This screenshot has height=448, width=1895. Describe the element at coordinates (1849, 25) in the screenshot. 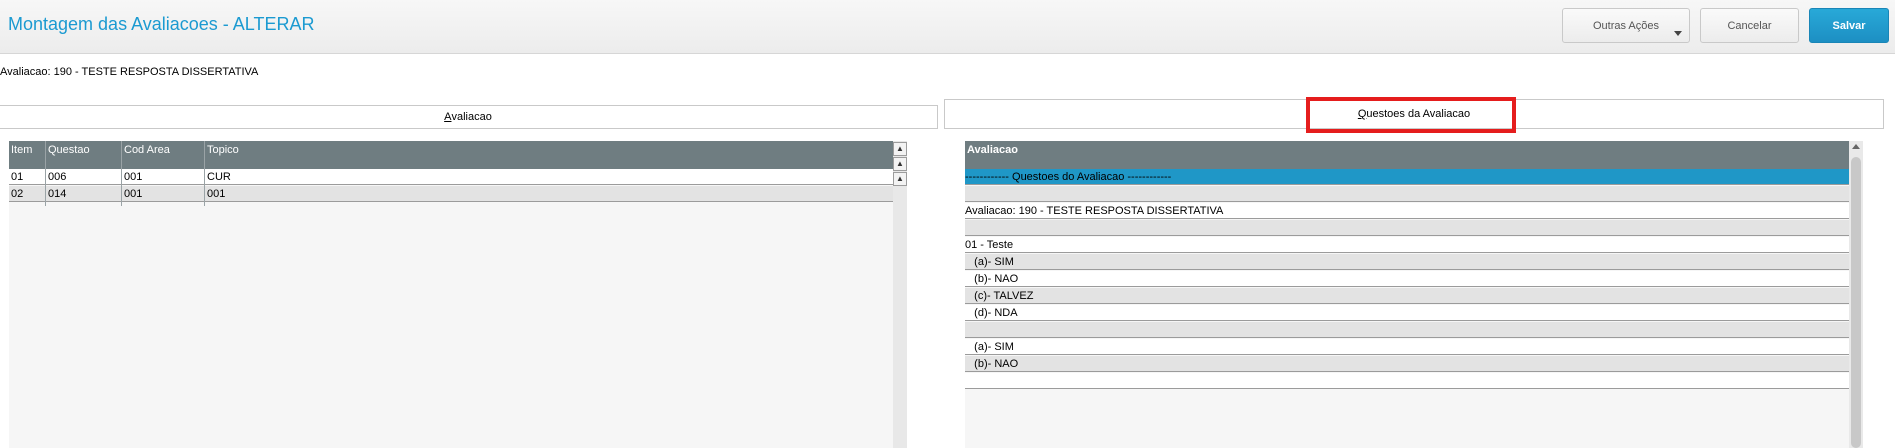

I see `save-button: Salvar` at that location.